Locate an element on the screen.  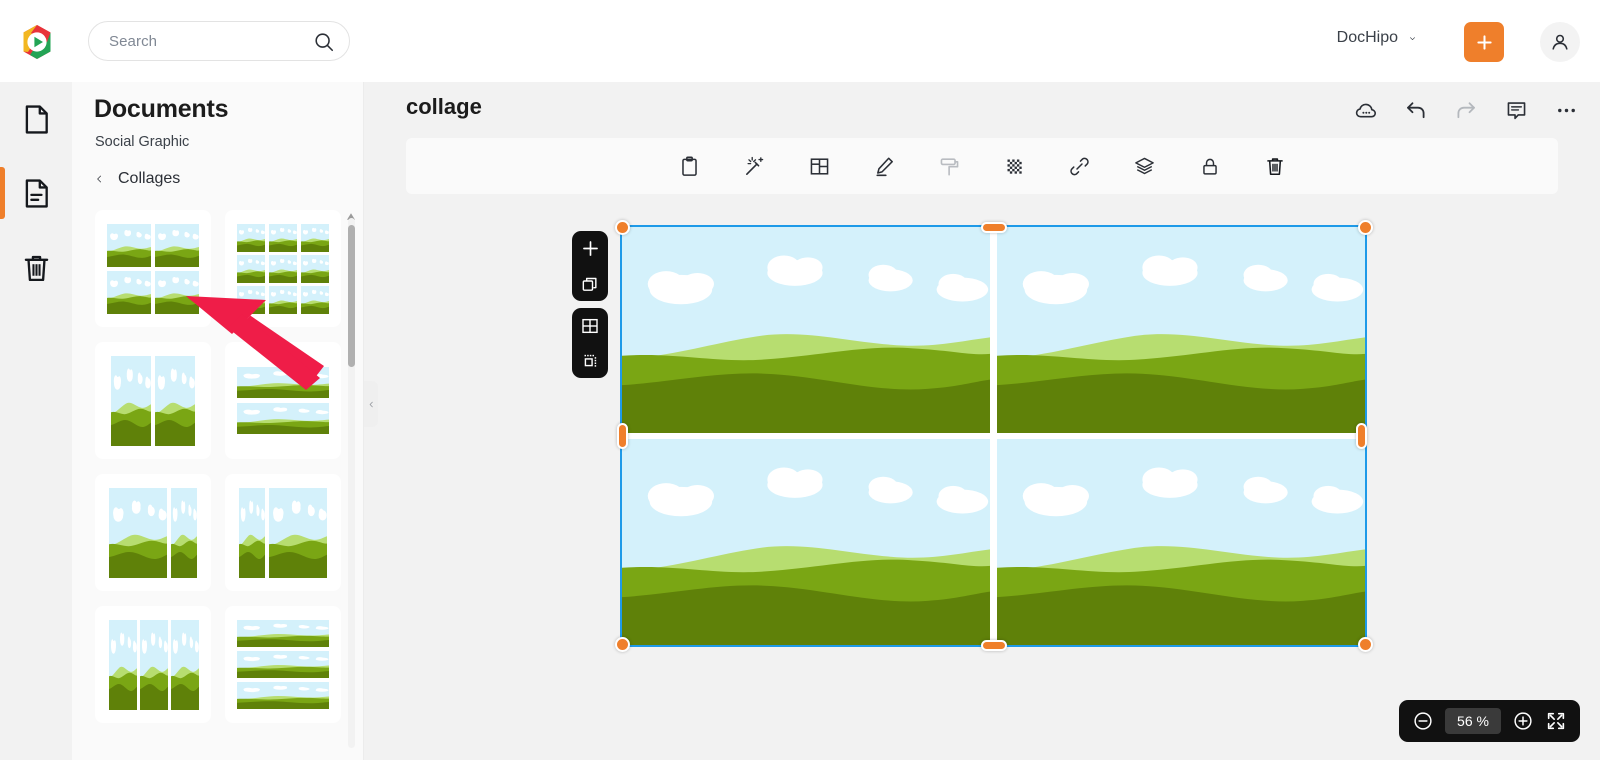
resize-handle-bottom-right is located at coordinates (1365, 644).